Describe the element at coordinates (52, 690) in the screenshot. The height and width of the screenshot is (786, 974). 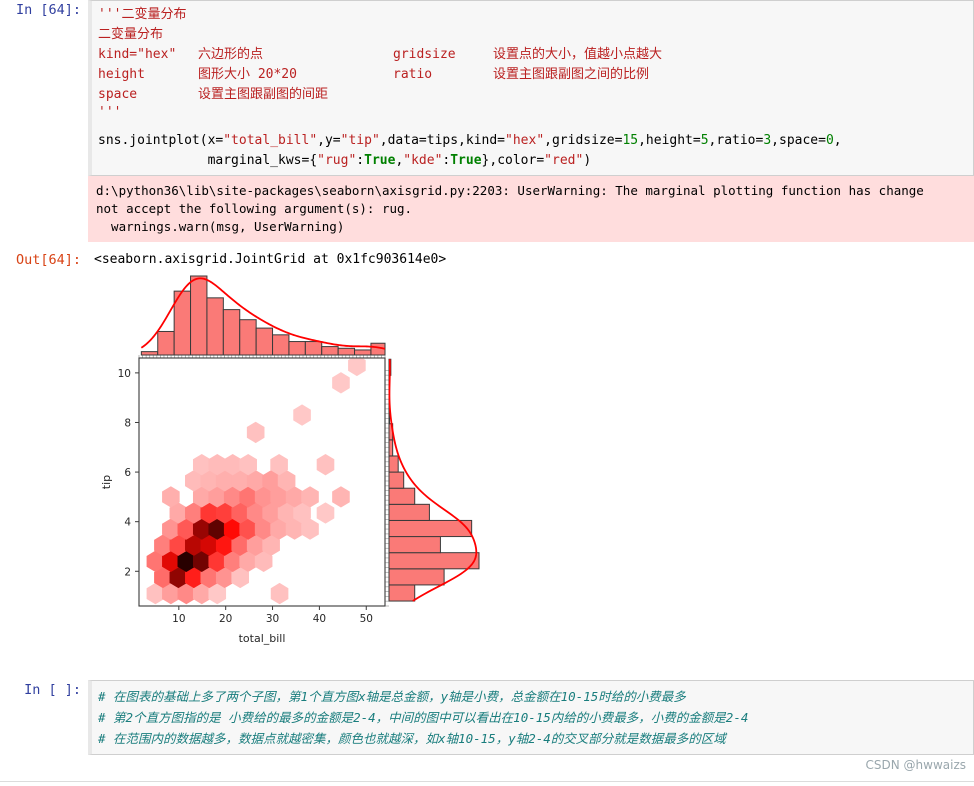
I see `comment-prompt-label: In [ ]:` at that location.